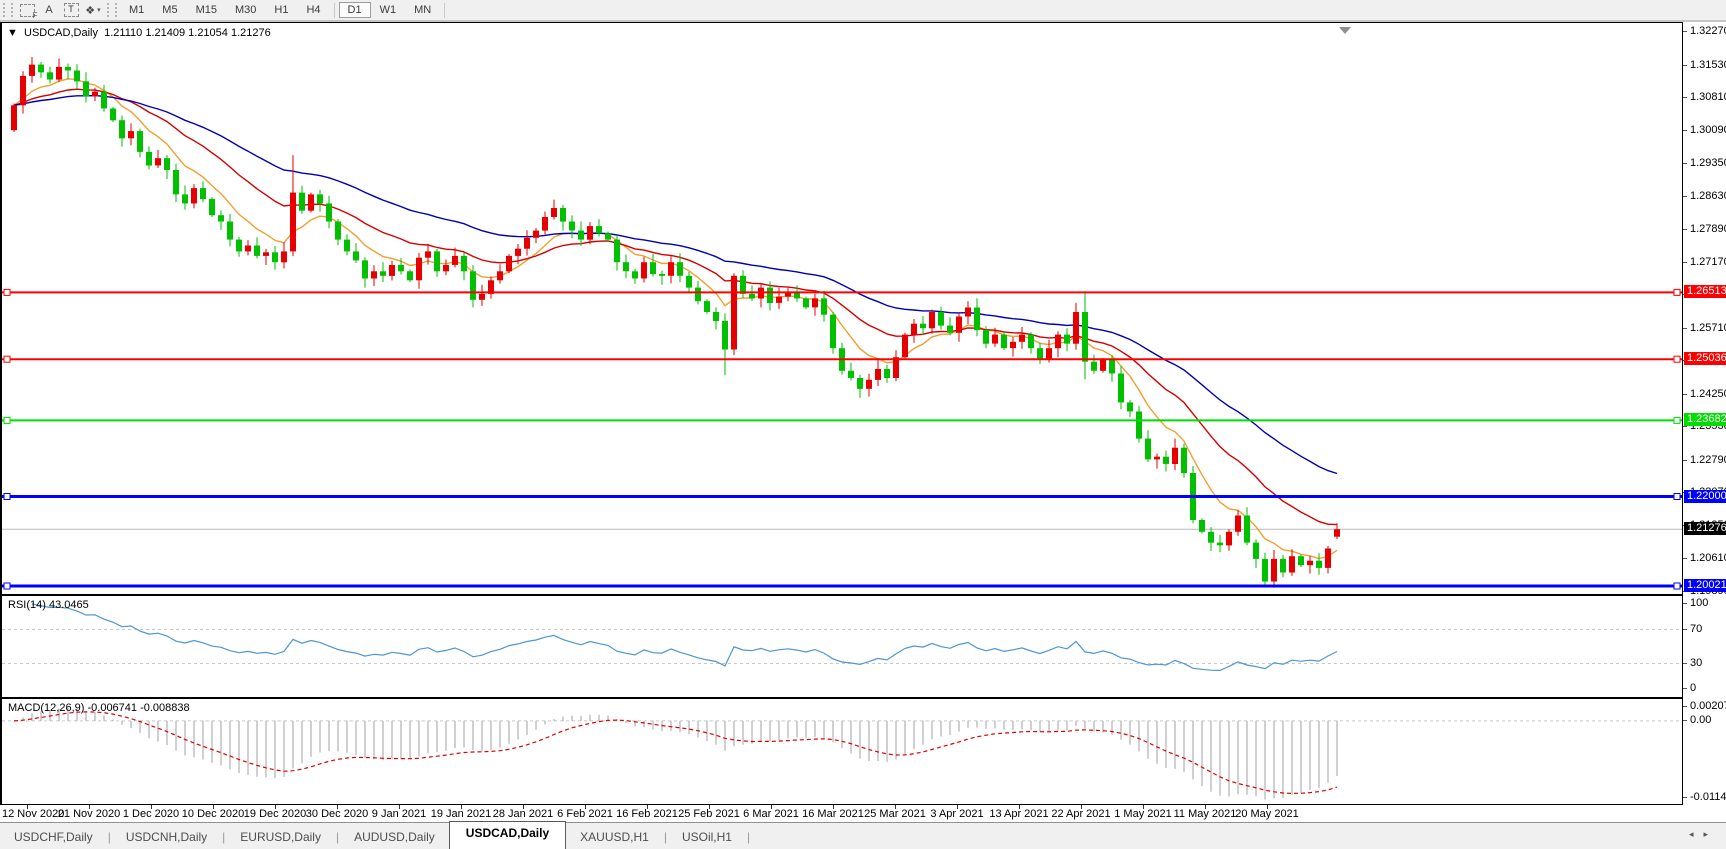 The image size is (1726, 849). Describe the element at coordinates (1708, 591) in the screenshot. I see `axis-label-price-1.19890: 1.19890` at that location.